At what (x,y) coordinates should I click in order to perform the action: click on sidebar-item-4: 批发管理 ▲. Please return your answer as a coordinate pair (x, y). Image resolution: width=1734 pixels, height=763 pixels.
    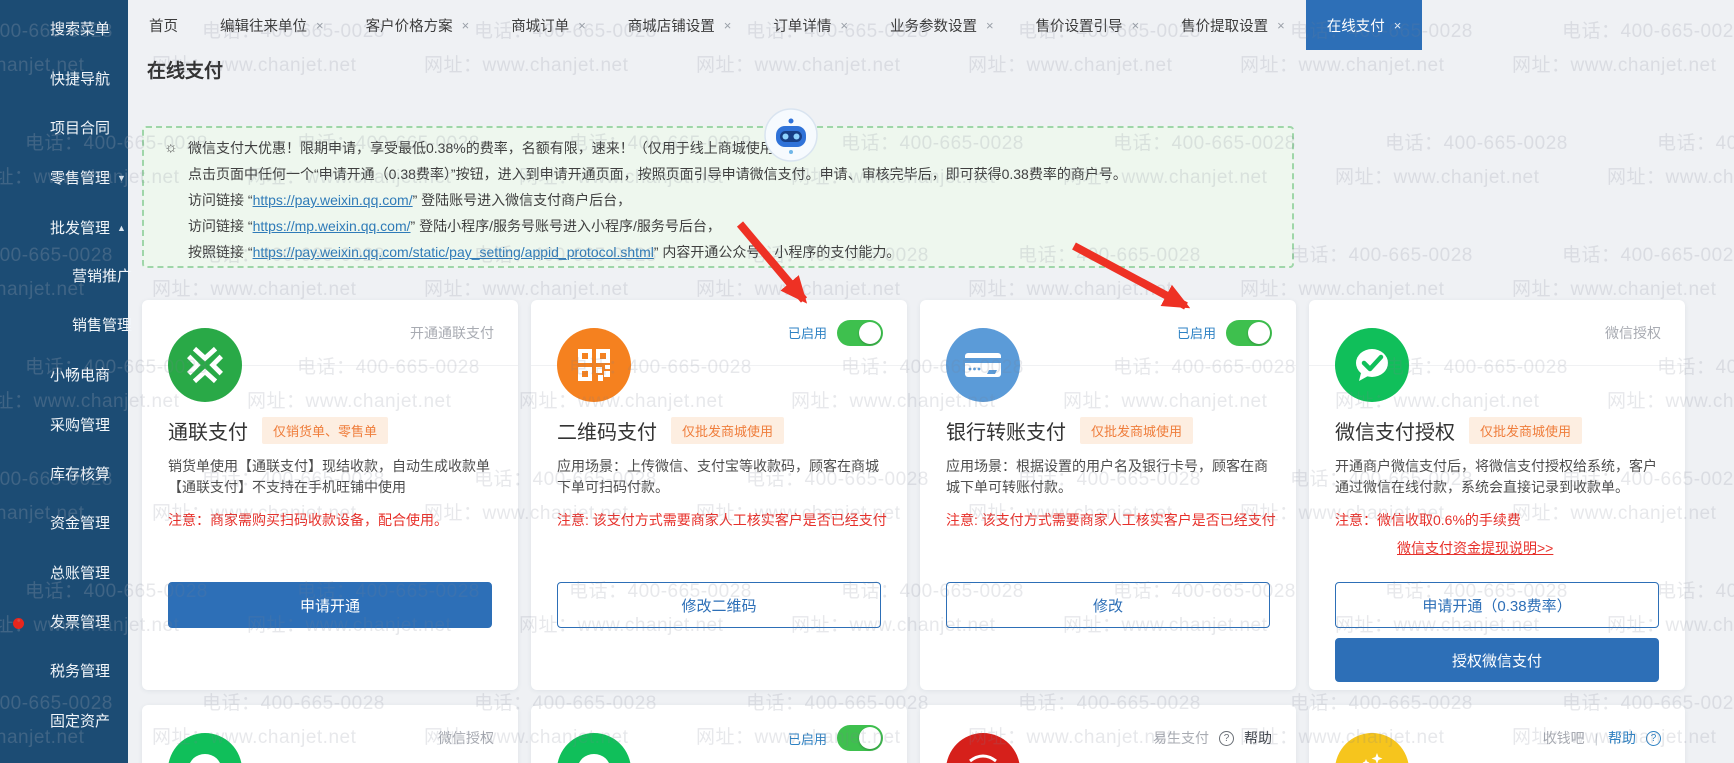
    Looking at the image, I should click on (64, 228).